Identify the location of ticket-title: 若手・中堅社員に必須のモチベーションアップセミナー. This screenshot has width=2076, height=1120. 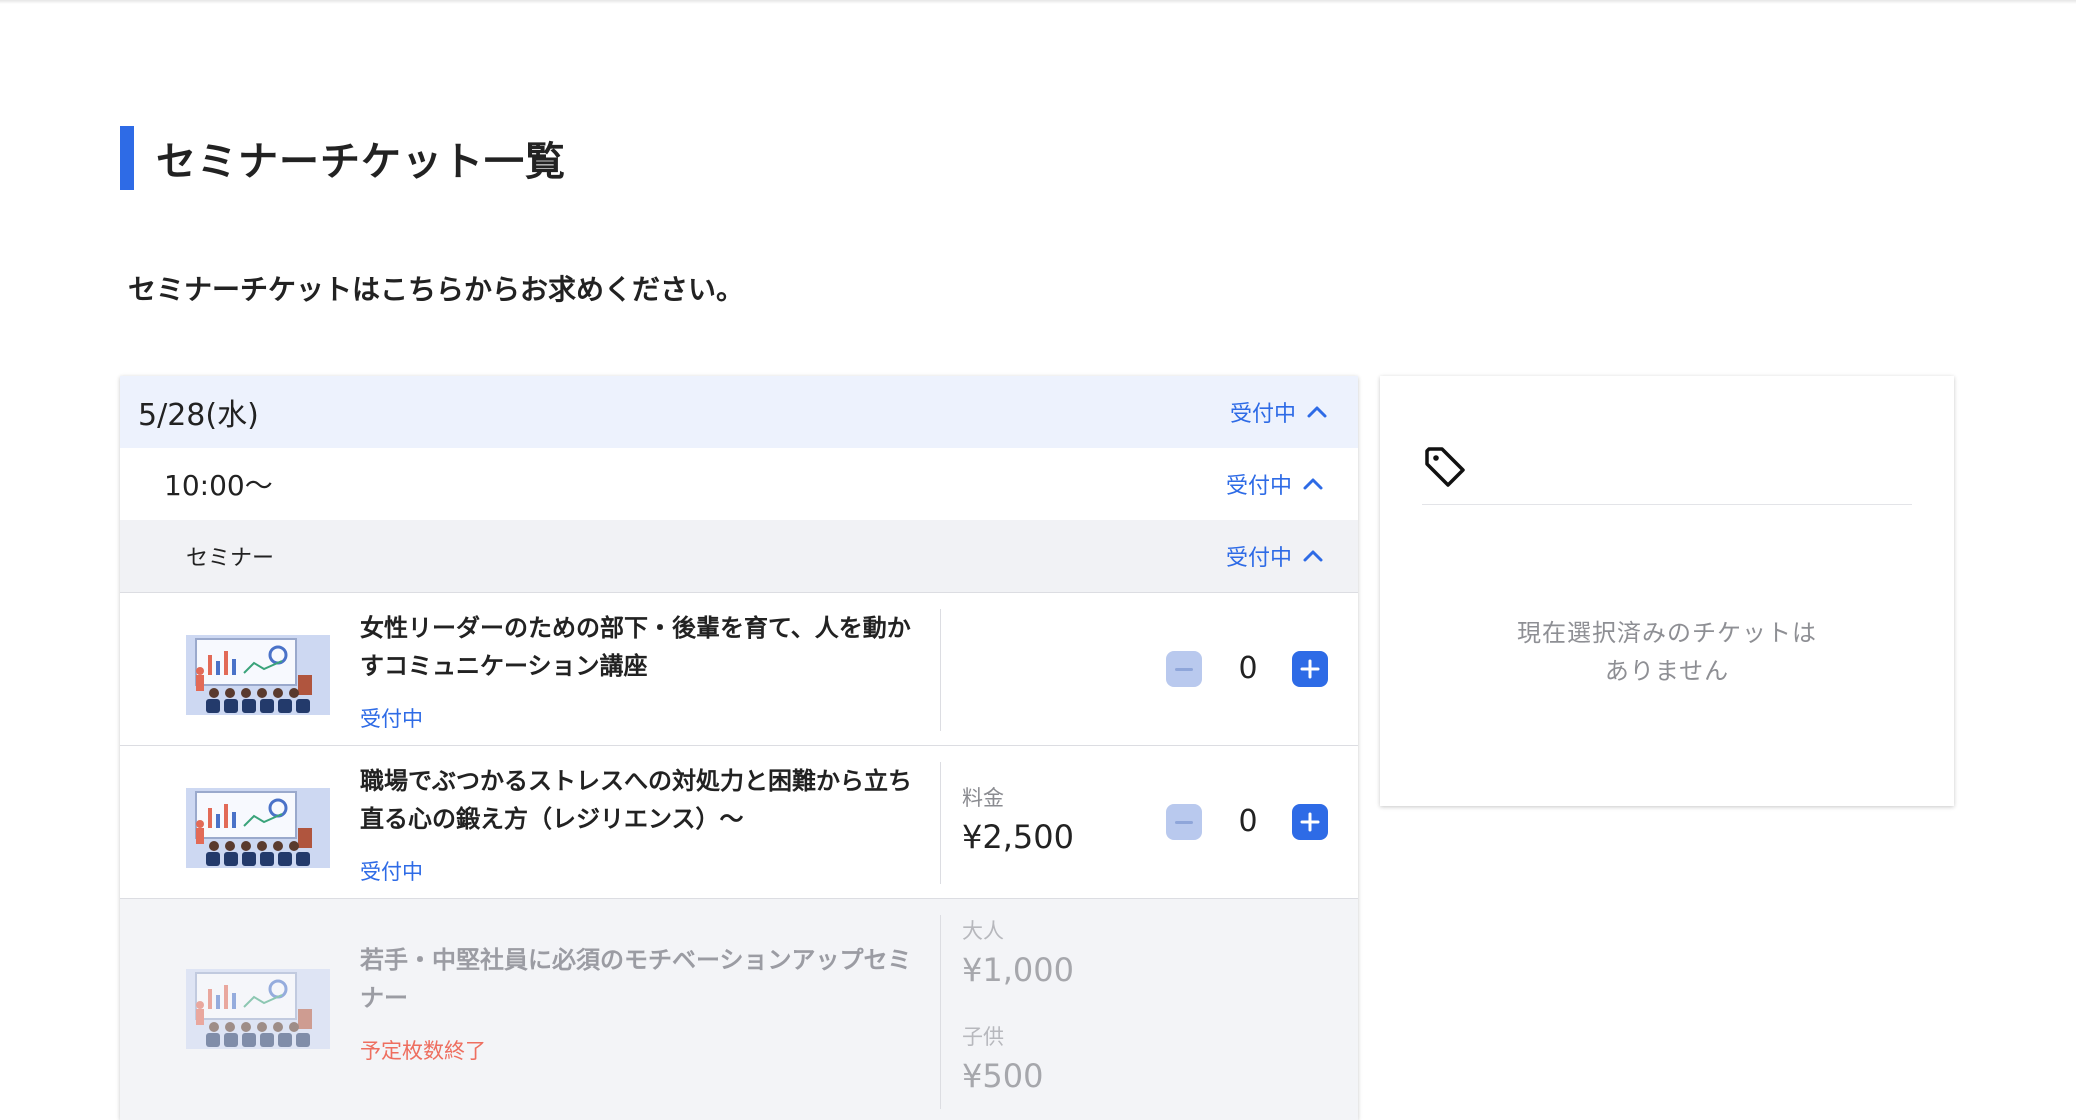
(636, 979).